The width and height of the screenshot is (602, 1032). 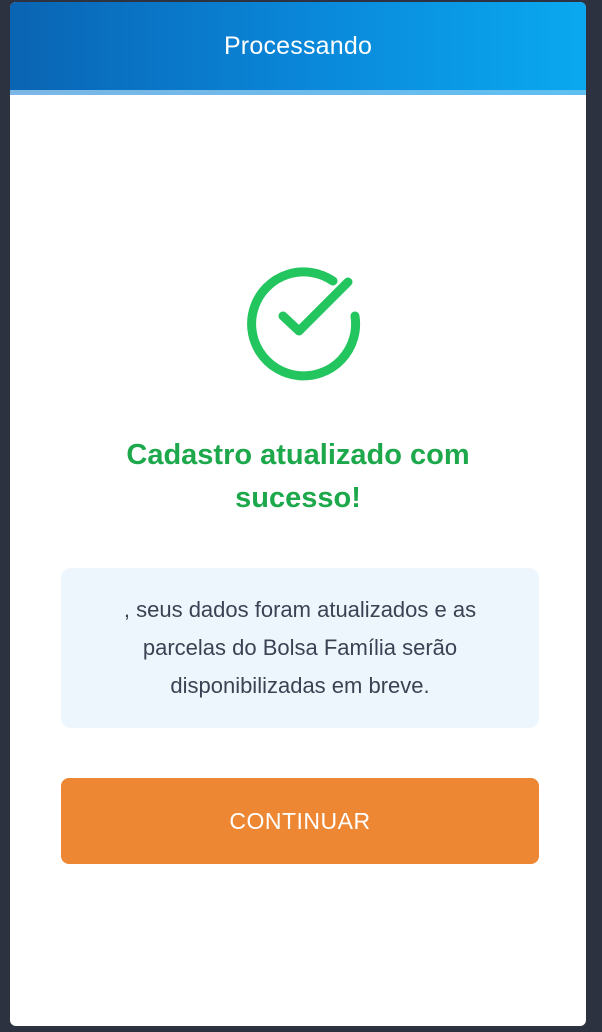 What do you see at coordinates (298, 92) in the screenshot?
I see `header-divider` at bounding box center [298, 92].